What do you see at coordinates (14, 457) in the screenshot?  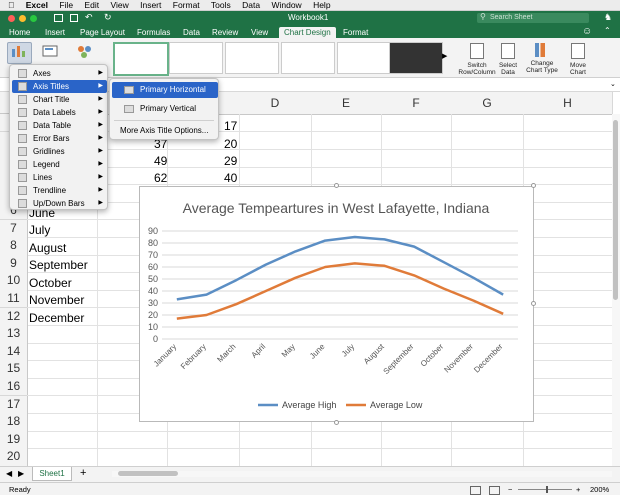 I see `row-header-20: 20` at bounding box center [14, 457].